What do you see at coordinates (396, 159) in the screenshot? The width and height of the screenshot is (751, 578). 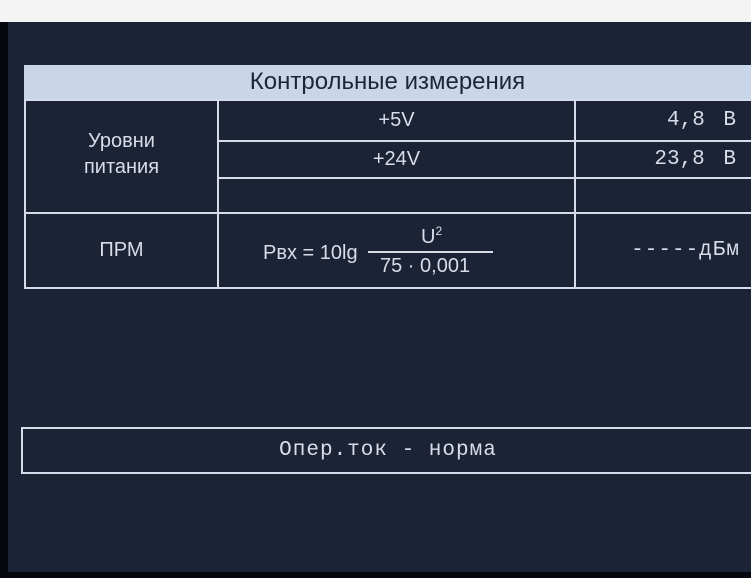 I see `row-24v-name: +24V` at bounding box center [396, 159].